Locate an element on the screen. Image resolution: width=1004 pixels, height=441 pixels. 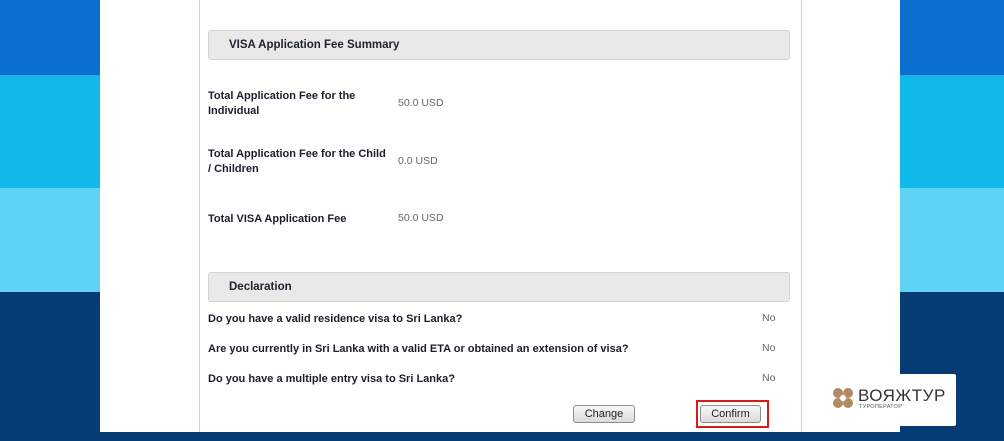
content-border-right is located at coordinates (801, 216).